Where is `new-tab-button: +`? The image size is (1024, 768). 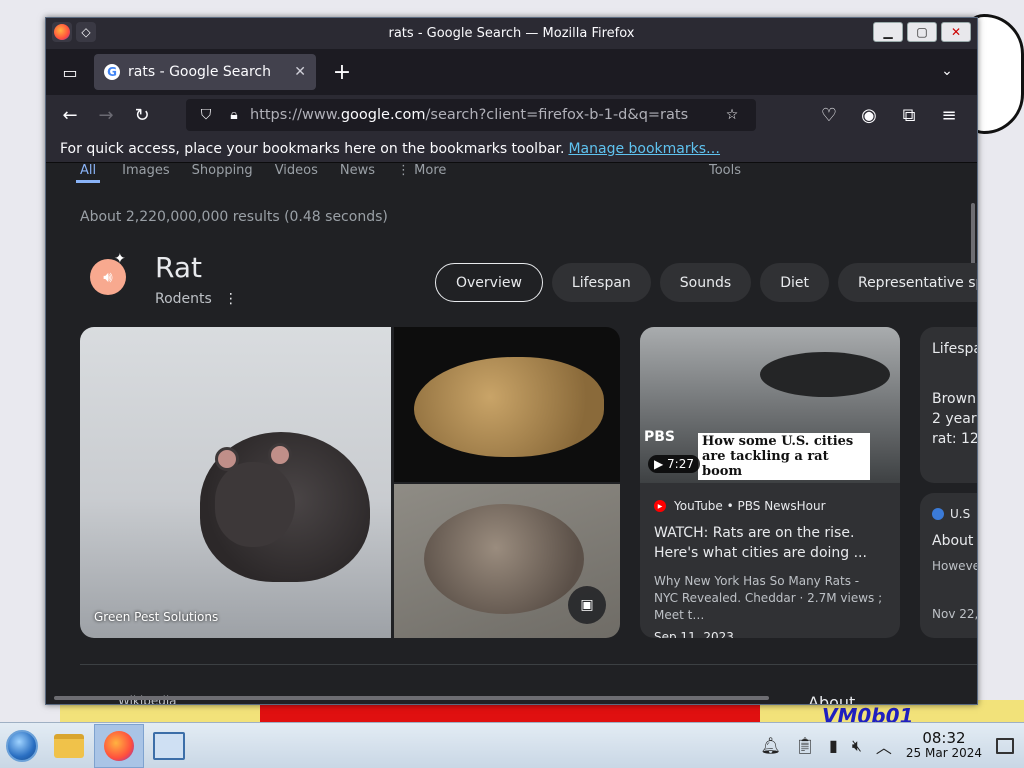
new-tab-button: + is located at coordinates (342, 72).